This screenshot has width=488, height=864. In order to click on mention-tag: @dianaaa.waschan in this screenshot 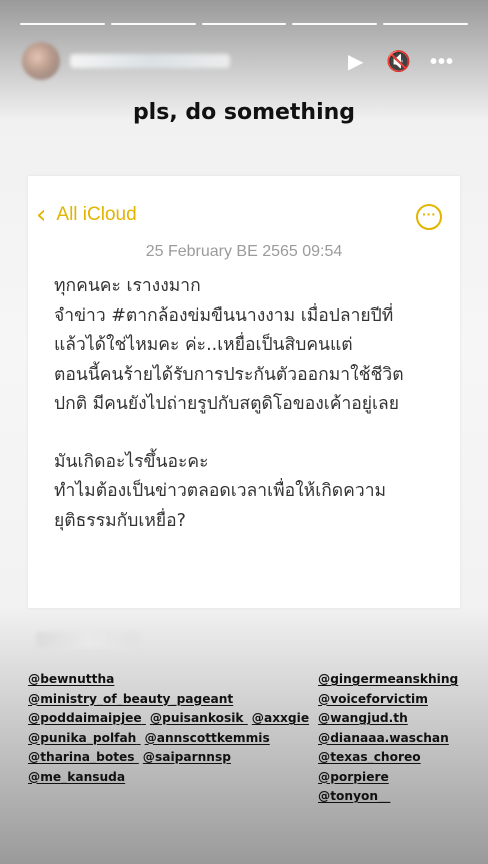, I will do `click(388, 739)`.